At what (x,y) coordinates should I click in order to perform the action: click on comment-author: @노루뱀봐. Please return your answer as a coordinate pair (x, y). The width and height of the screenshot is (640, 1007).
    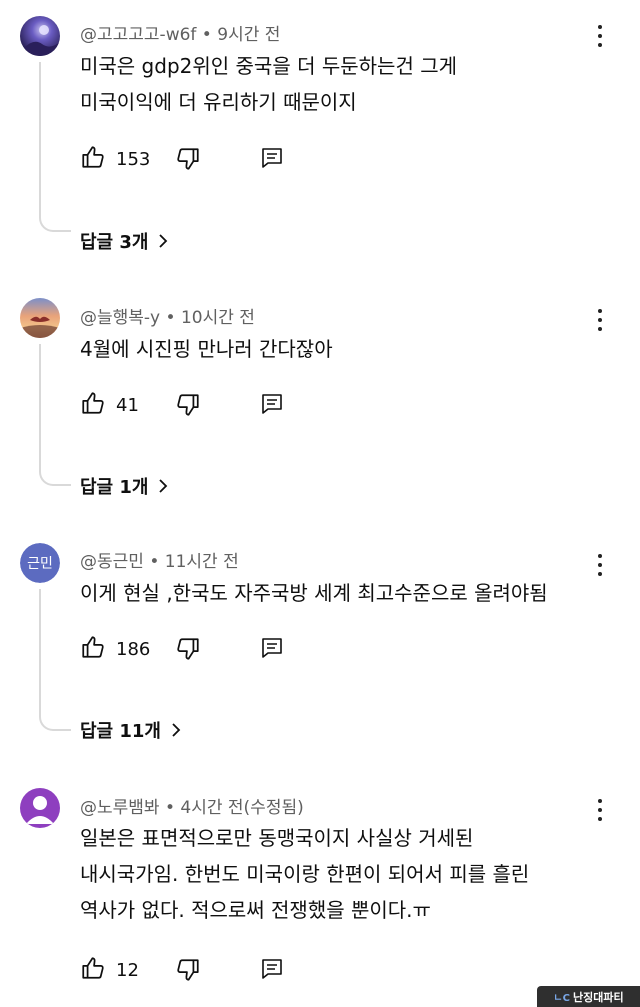
    Looking at the image, I should click on (120, 808).